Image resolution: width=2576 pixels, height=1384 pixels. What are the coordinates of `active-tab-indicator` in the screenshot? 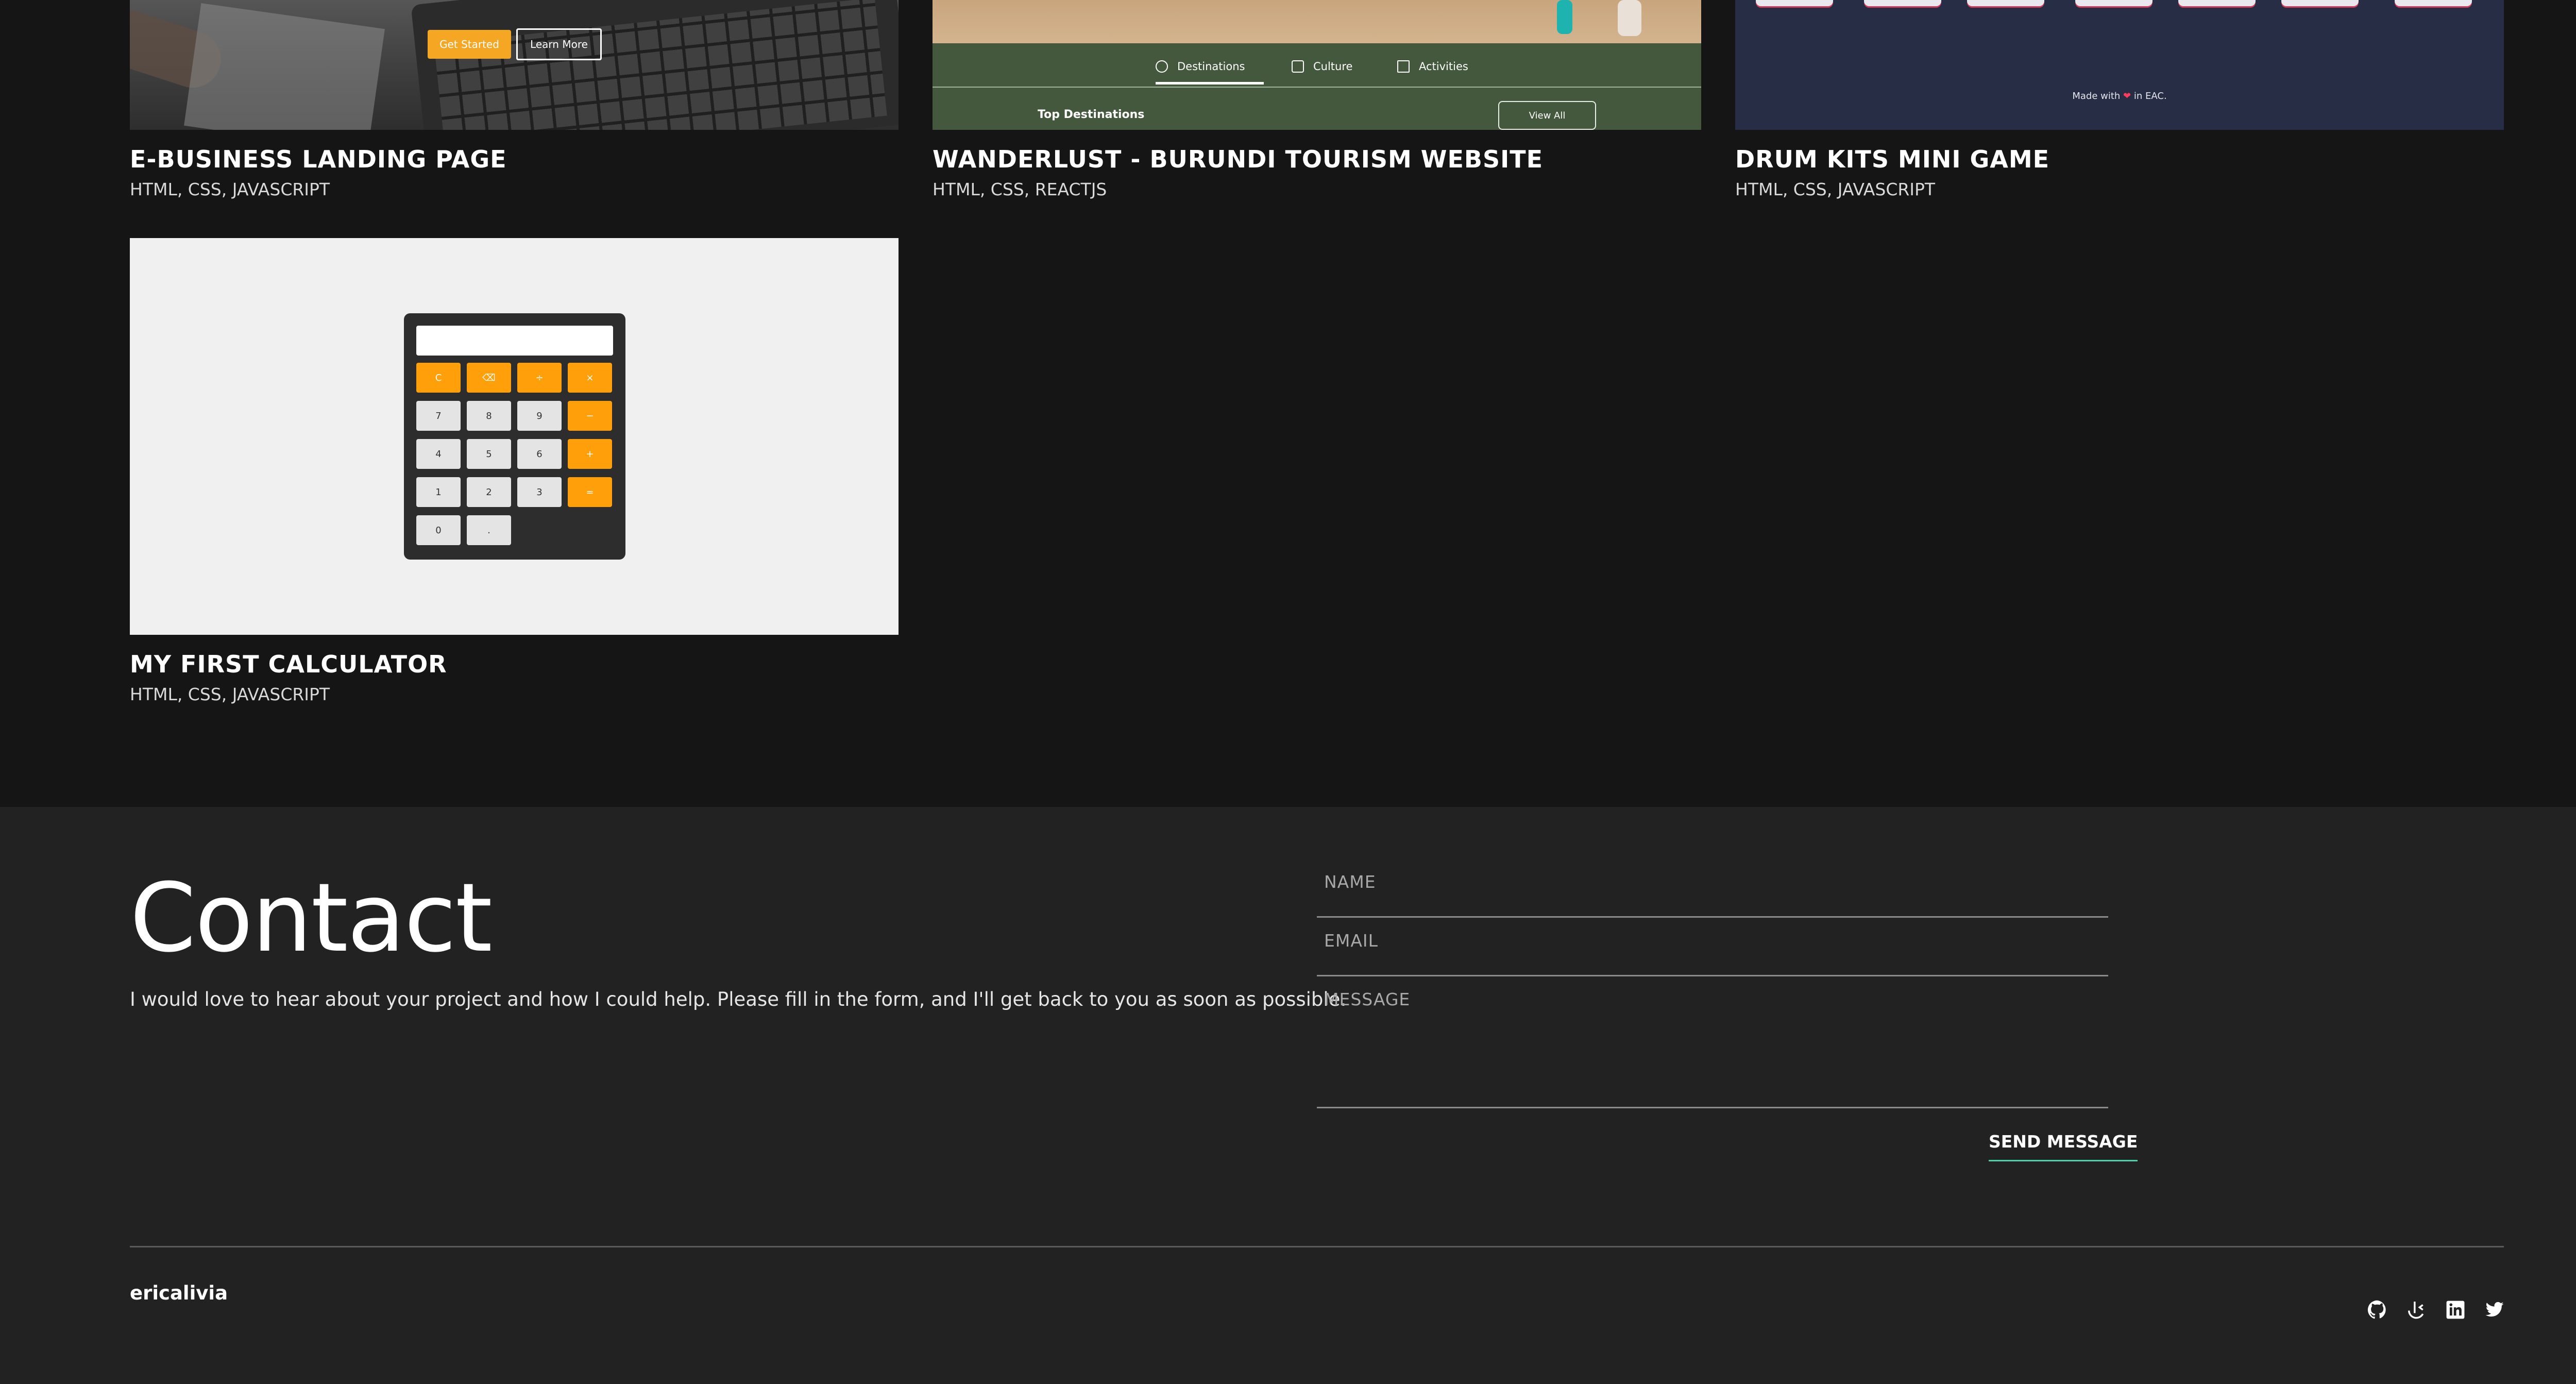 It's located at (1210, 83).